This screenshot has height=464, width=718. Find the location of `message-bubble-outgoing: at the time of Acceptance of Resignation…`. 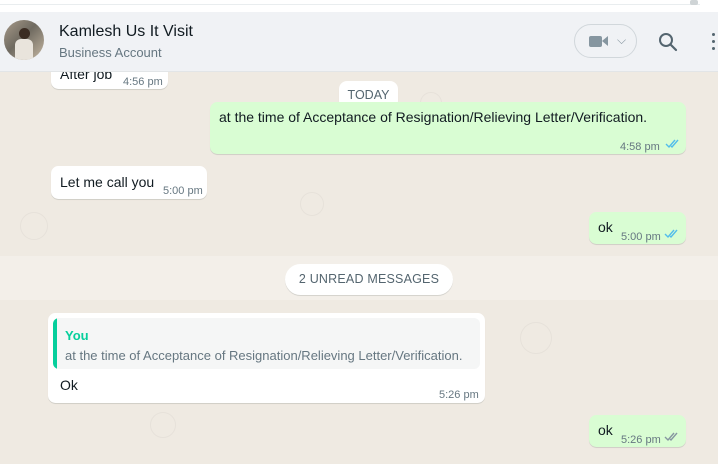

message-bubble-outgoing: at the time of Acceptance of Resignation… is located at coordinates (448, 128).